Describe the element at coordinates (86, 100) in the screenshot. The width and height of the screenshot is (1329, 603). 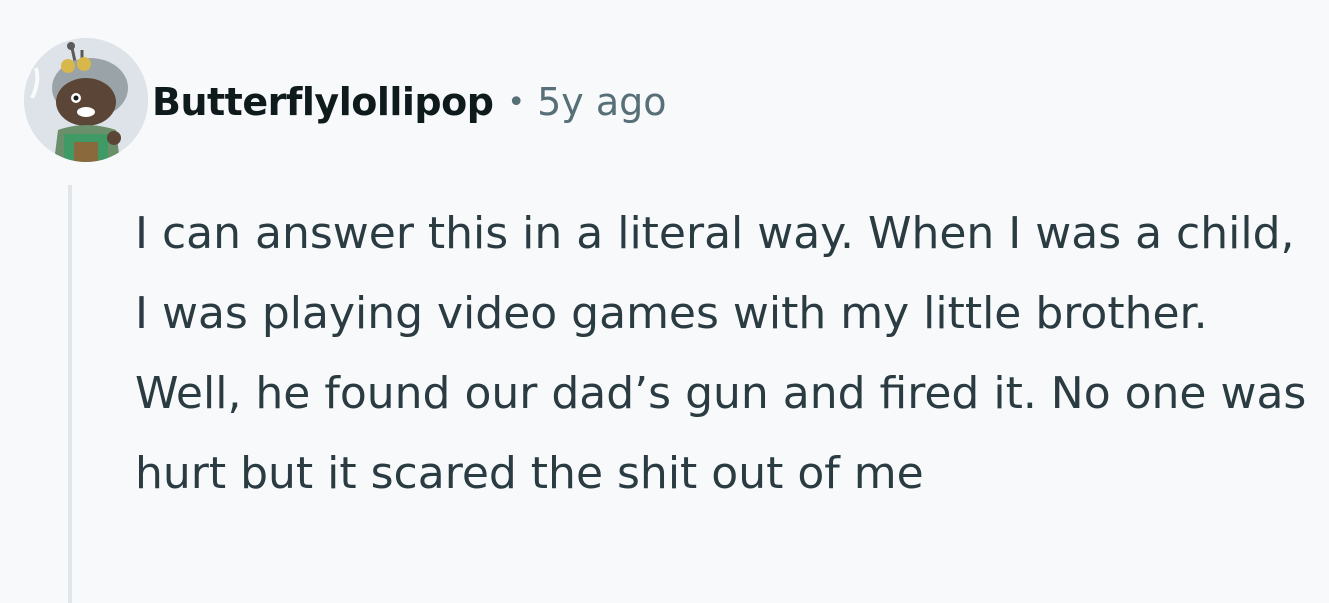
I see `snoo-avatar-icon` at that location.